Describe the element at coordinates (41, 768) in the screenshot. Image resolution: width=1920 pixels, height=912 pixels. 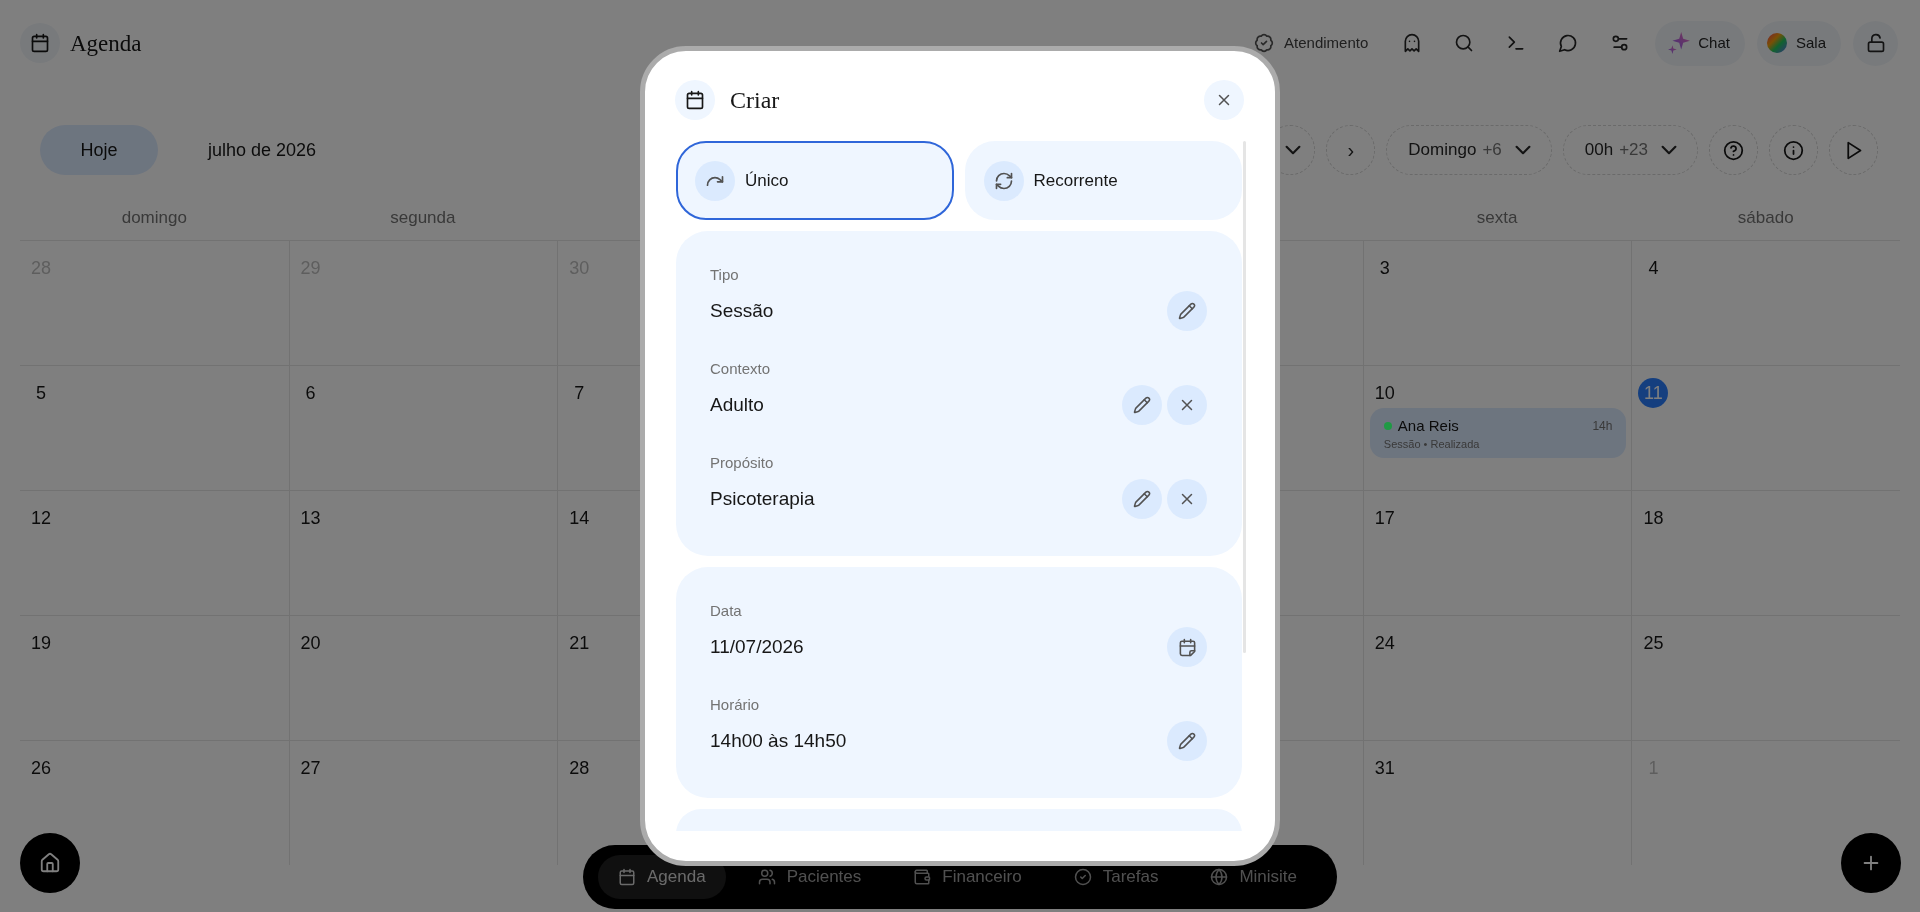
I see `day-number: 26` at that location.